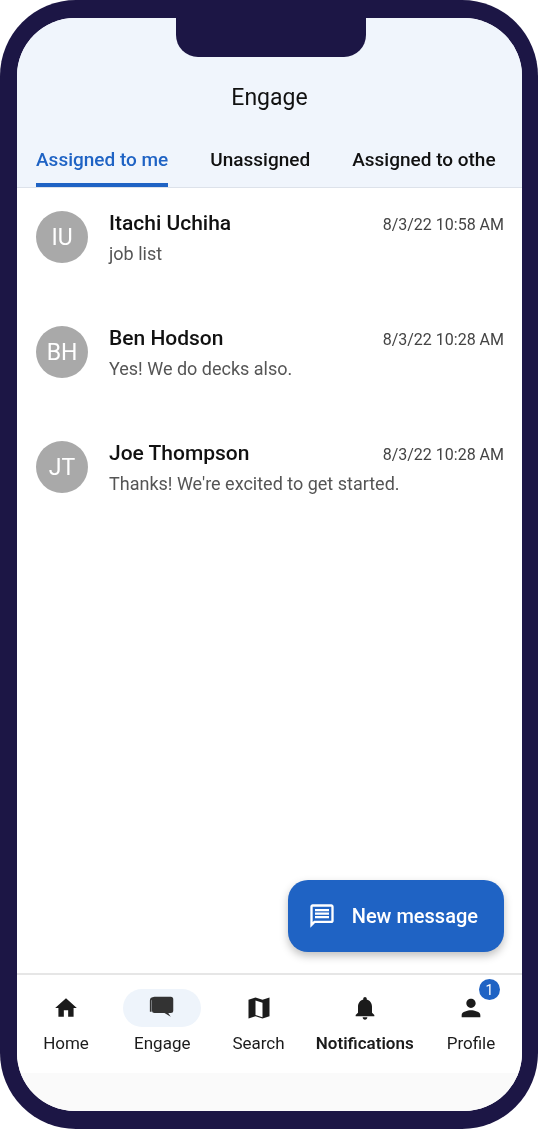  I want to click on contact-name: Itachi Uchiha, so click(170, 223).